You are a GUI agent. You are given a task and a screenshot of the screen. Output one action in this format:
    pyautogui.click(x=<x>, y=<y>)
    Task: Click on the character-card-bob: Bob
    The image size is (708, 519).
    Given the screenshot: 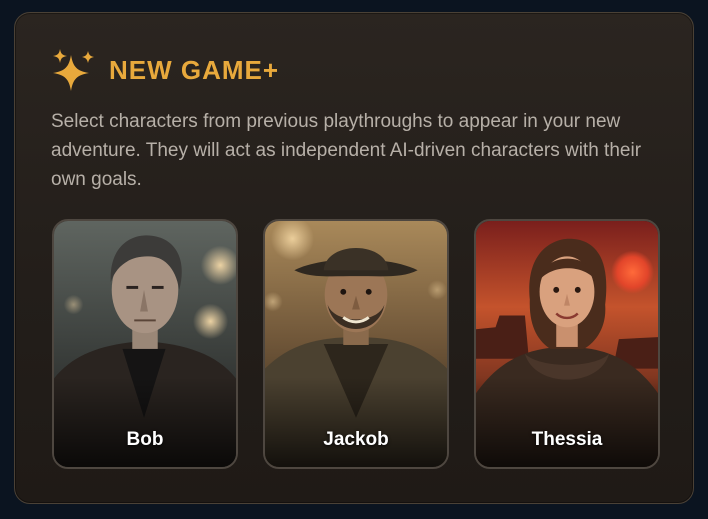 What is the action you would take?
    pyautogui.click(x=145, y=344)
    